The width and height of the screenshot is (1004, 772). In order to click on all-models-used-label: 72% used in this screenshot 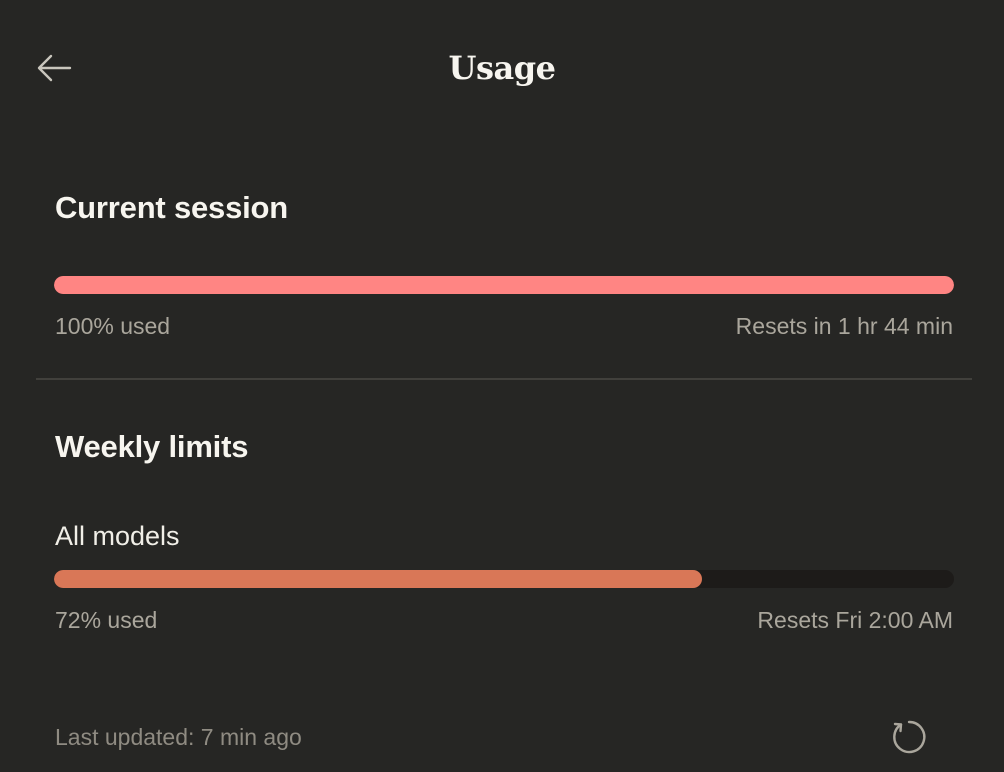, I will do `click(106, 620)`.